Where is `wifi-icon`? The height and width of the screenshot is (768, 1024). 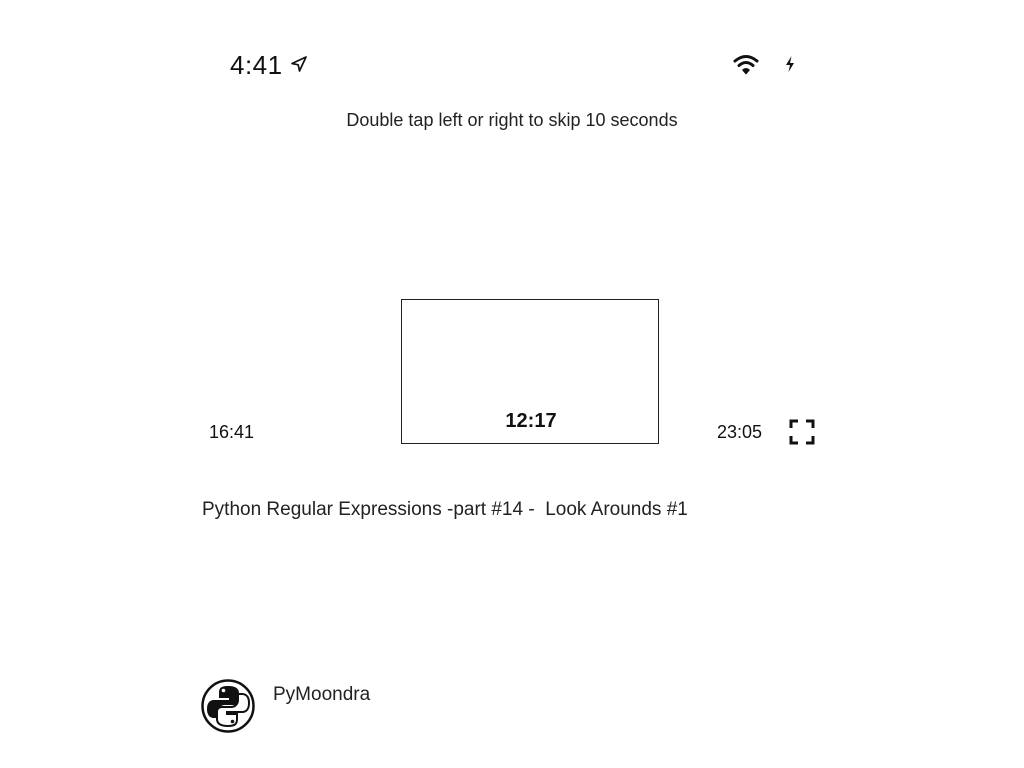
wifi-icon is located at coordinates (746, 65).